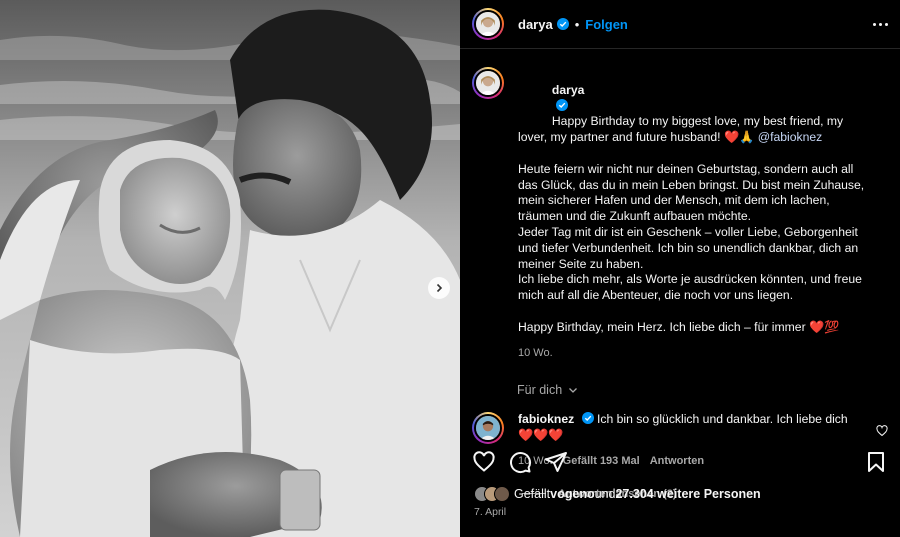  I want to click on commenter-username: fabioknez, so click(546, 419).